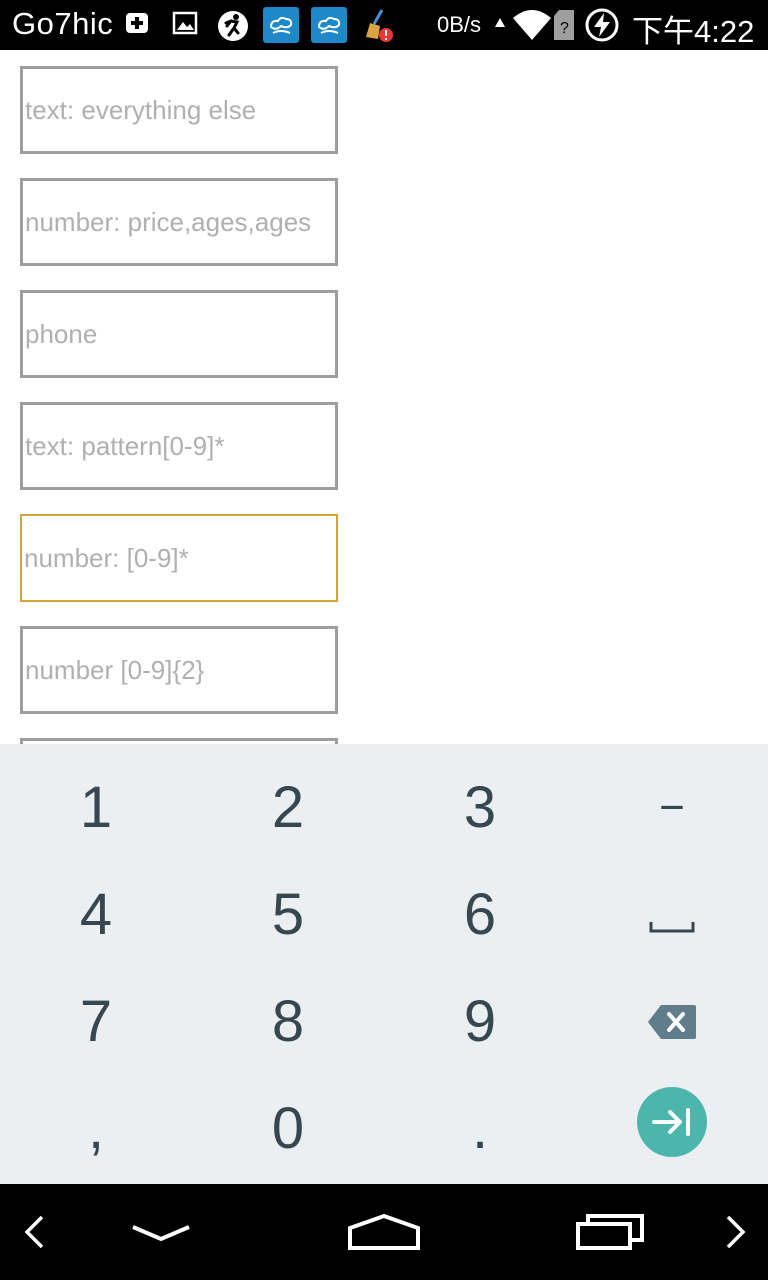  Describe the element at coordinates (501, 32) in the screenshot. I see `upload-arrow-icon` at that location.